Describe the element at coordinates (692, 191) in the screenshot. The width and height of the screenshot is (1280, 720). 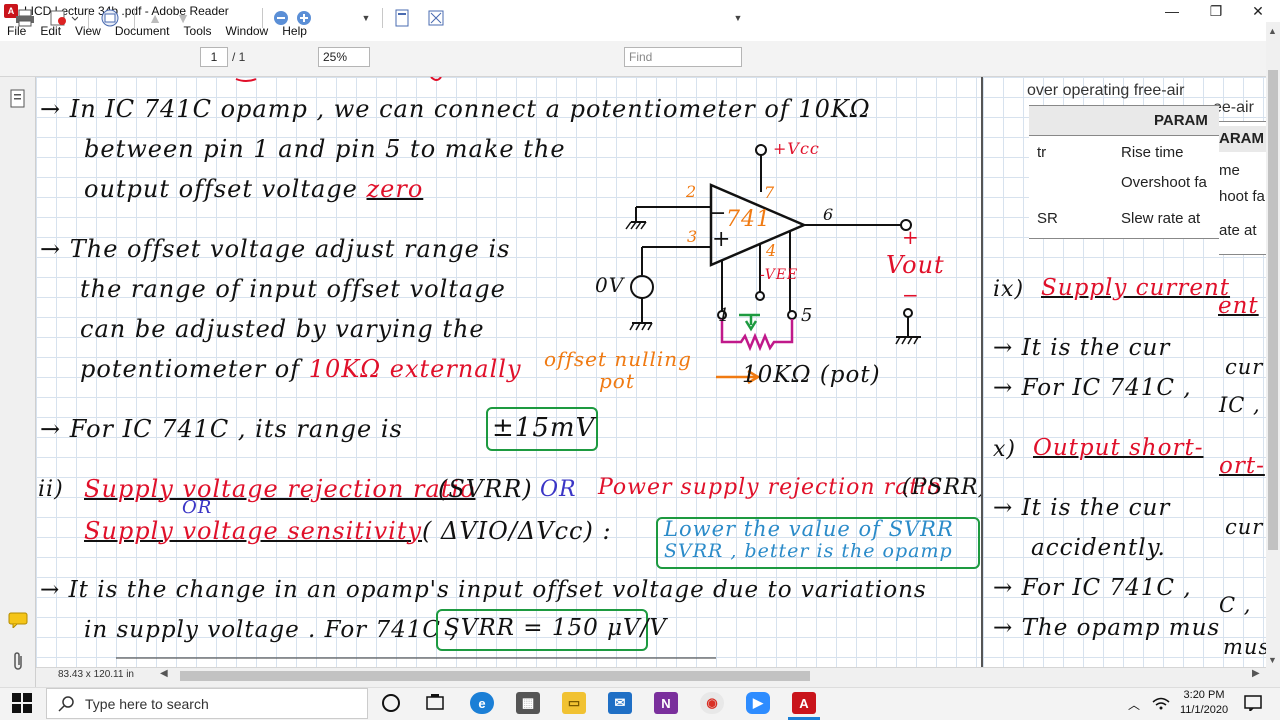
I see `pin-2-label: 2` at that location.